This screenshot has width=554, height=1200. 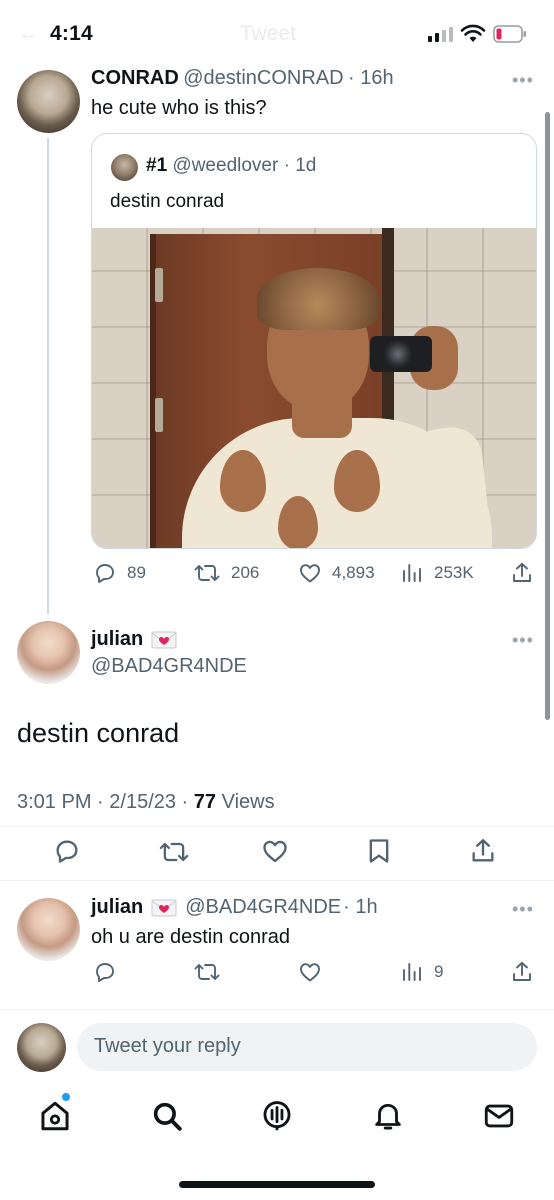 What do you see at coordinates (48, 101) in the screenshot?
I see `avatar-conrad` at bounding box center [48, 101].